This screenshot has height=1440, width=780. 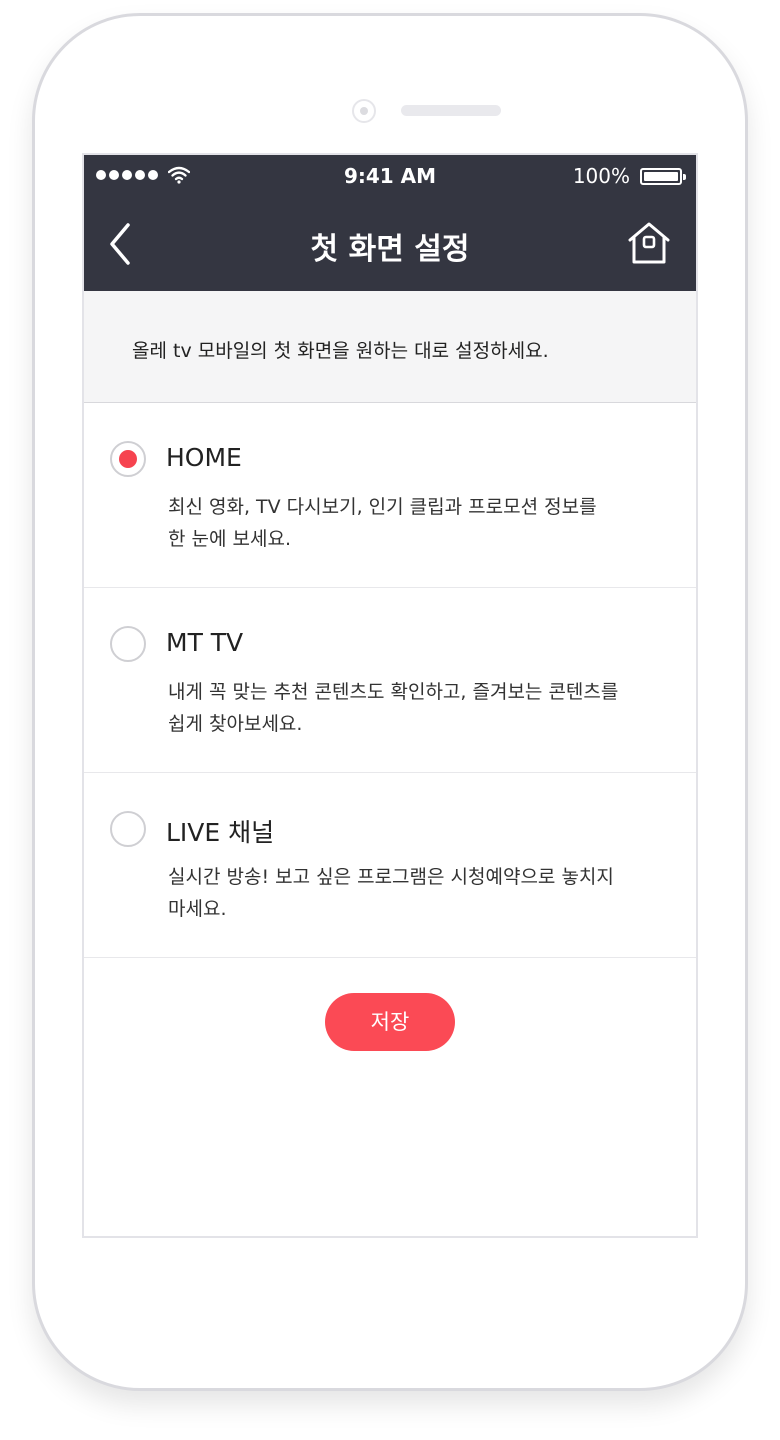 I want to click on option-description: 실시간 방송! 보고 싶은 프로그램은 시청예약으로 놓치지 마세요., so click(x=391, y=893).